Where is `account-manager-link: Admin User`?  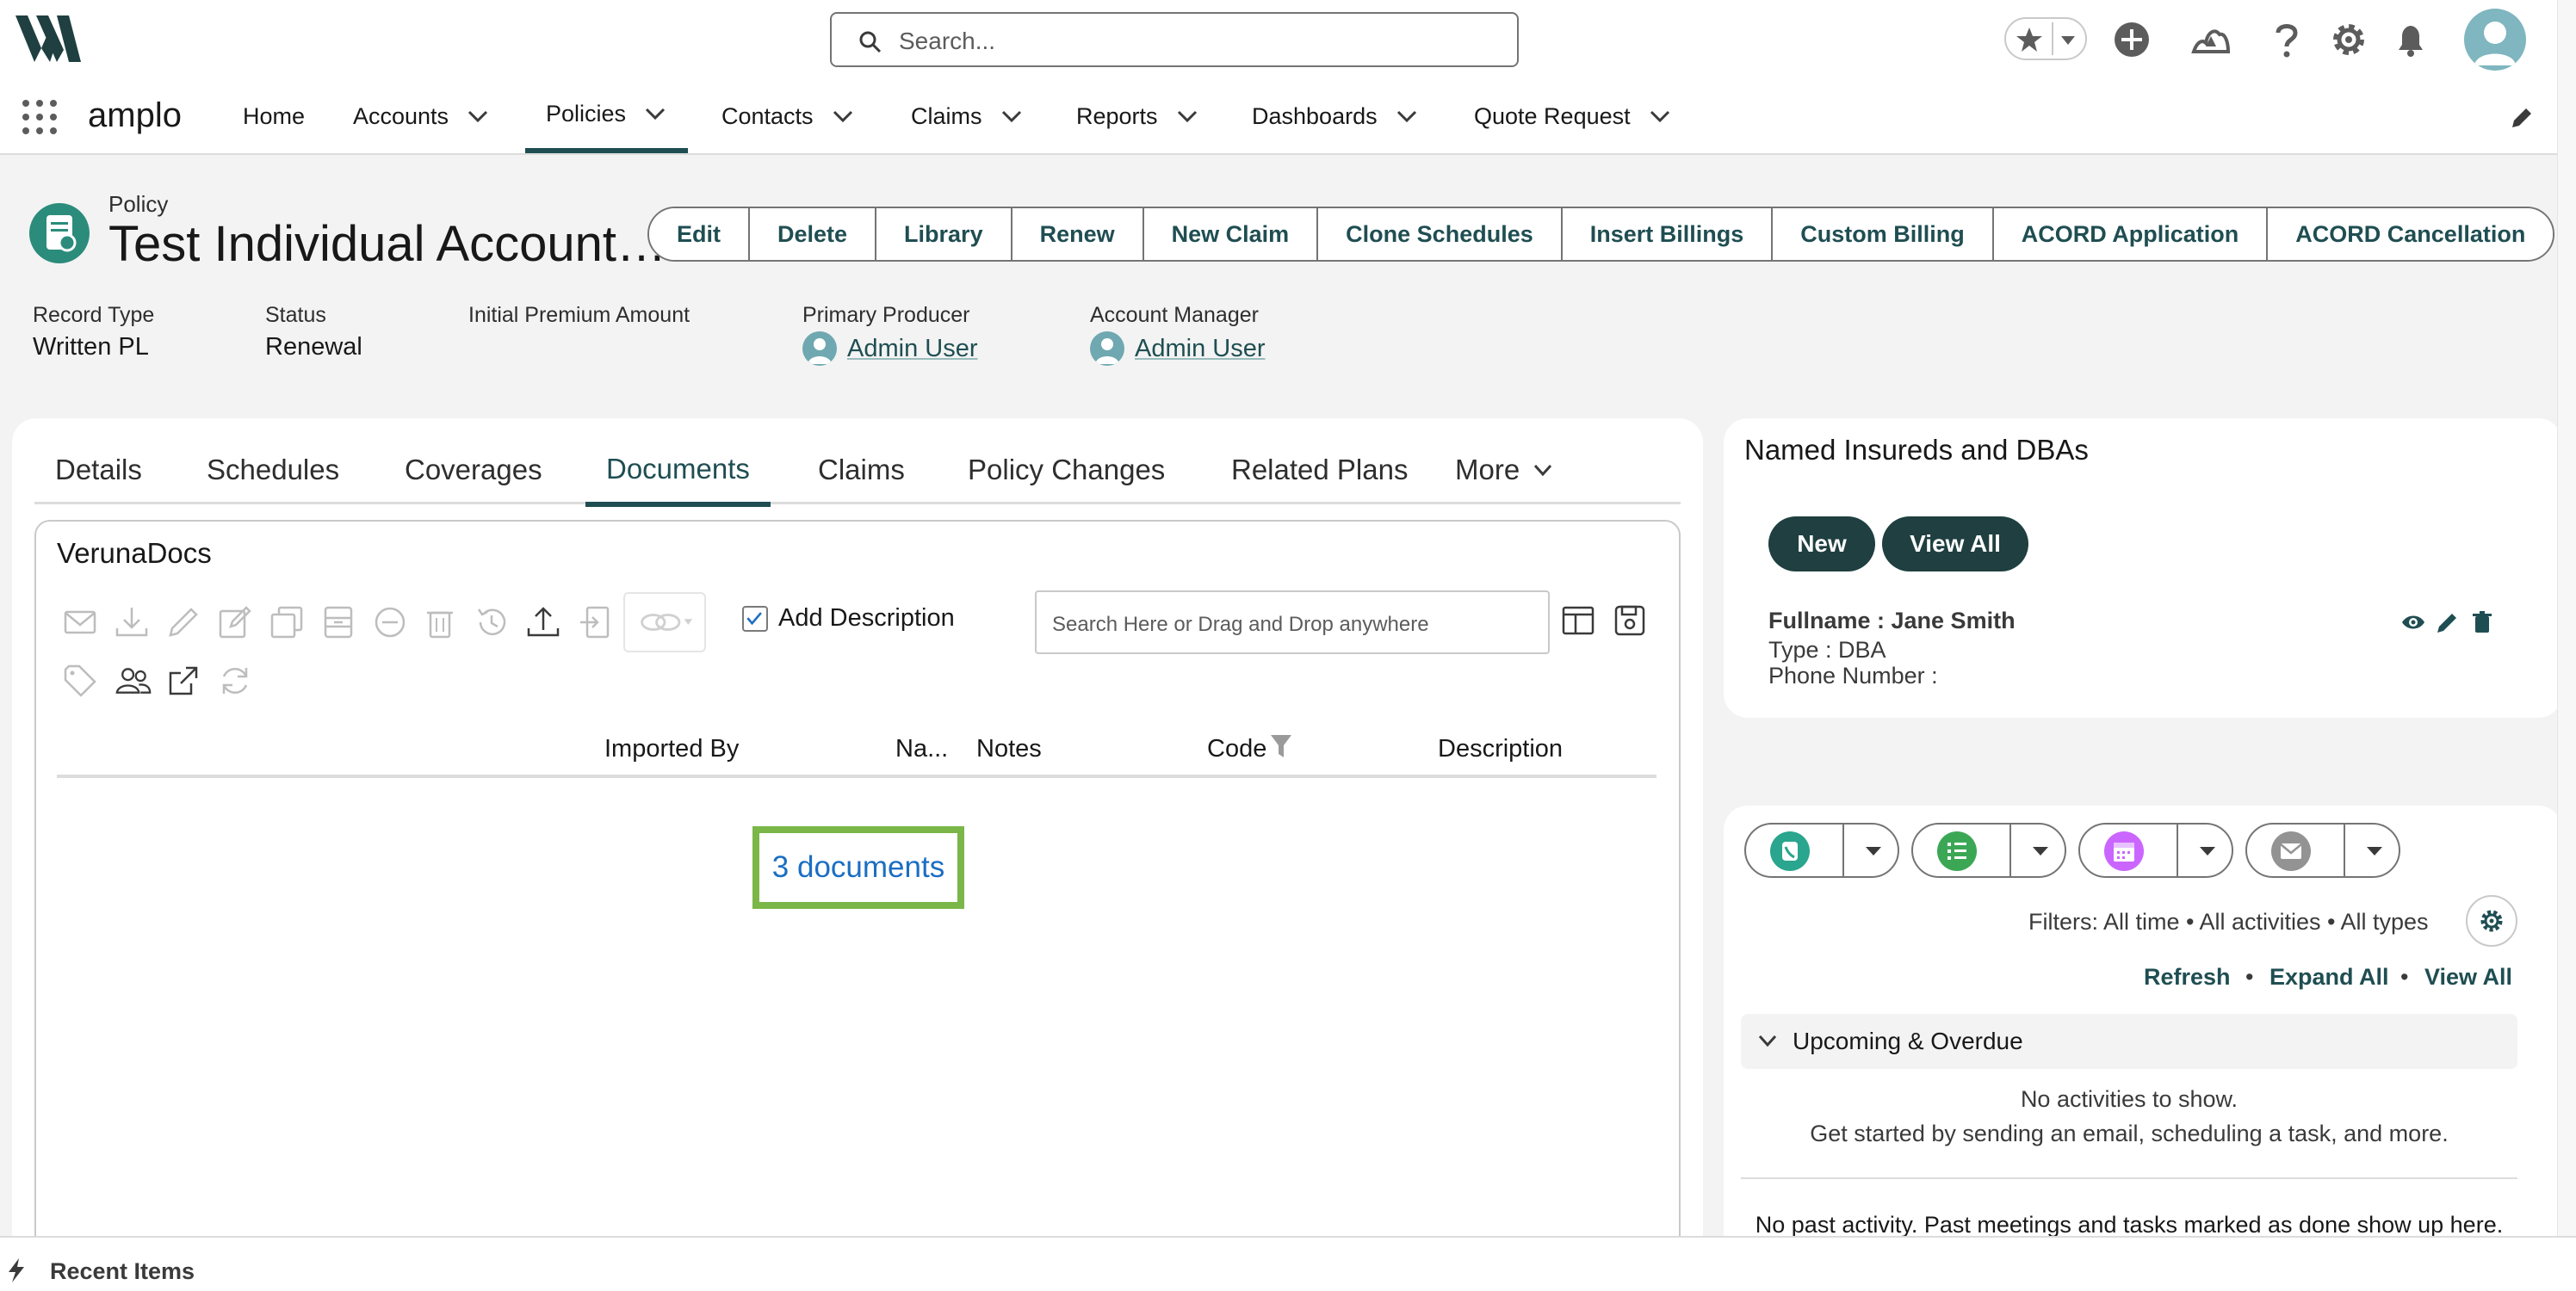 account-manager-link: Admin User is located at coordinates (1201, 349).